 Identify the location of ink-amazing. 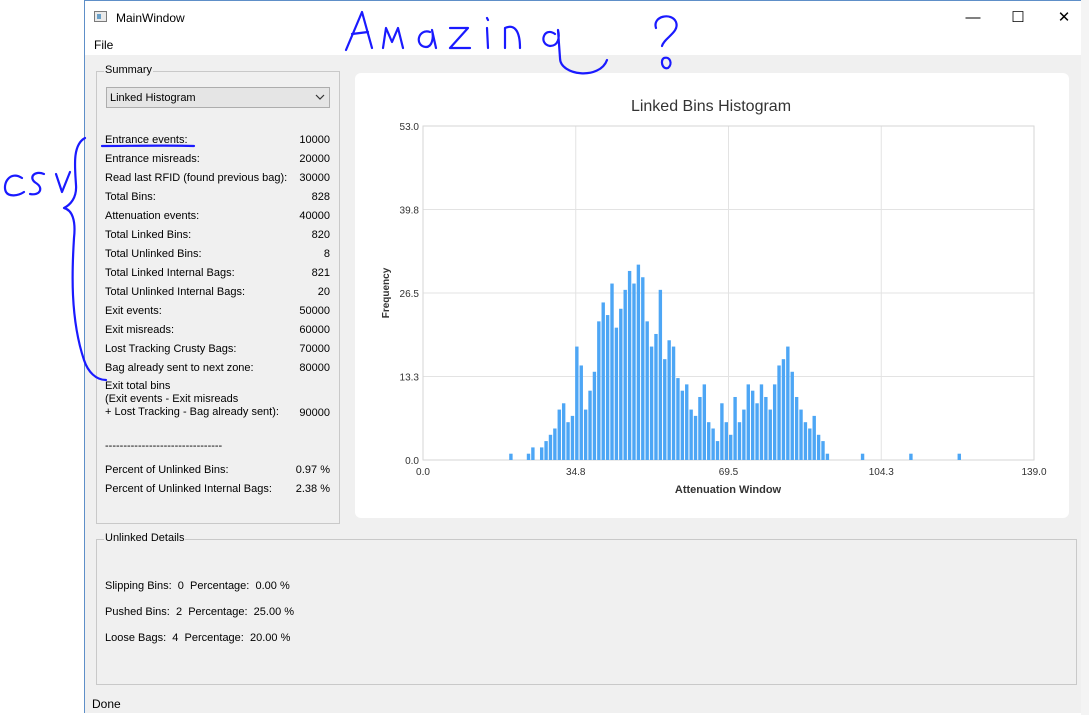
(476, 42).